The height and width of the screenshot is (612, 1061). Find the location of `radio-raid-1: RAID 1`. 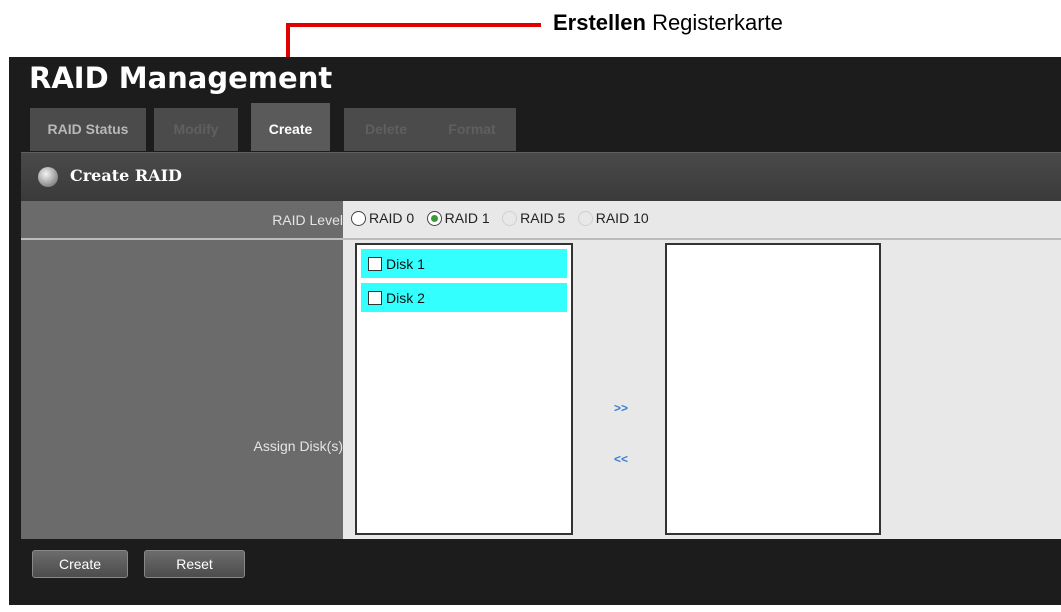

radio-raid-1: RAID 1 is located at coordinates (458, 218).